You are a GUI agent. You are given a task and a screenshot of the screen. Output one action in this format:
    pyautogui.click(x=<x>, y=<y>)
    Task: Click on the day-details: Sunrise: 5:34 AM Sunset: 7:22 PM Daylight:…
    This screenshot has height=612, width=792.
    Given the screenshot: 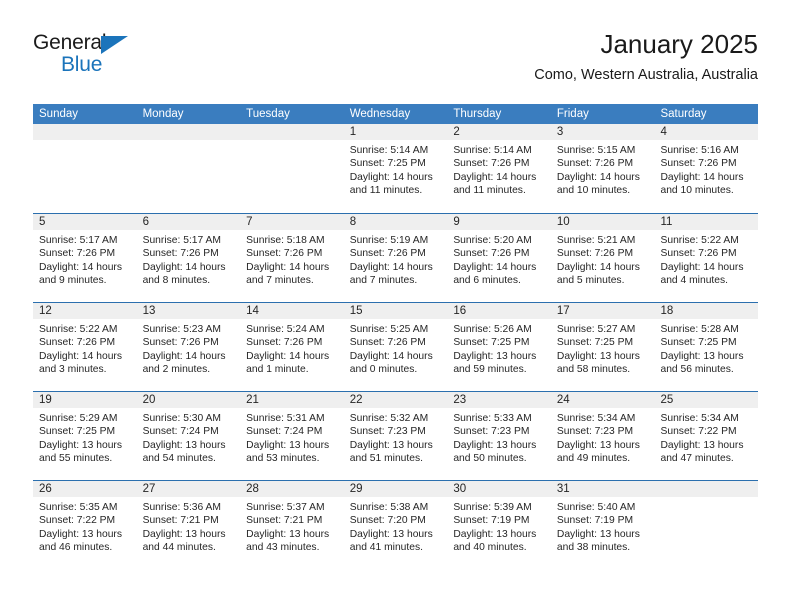 What is the action you would take?
    pyautogui.click(x=706, y=437)
    